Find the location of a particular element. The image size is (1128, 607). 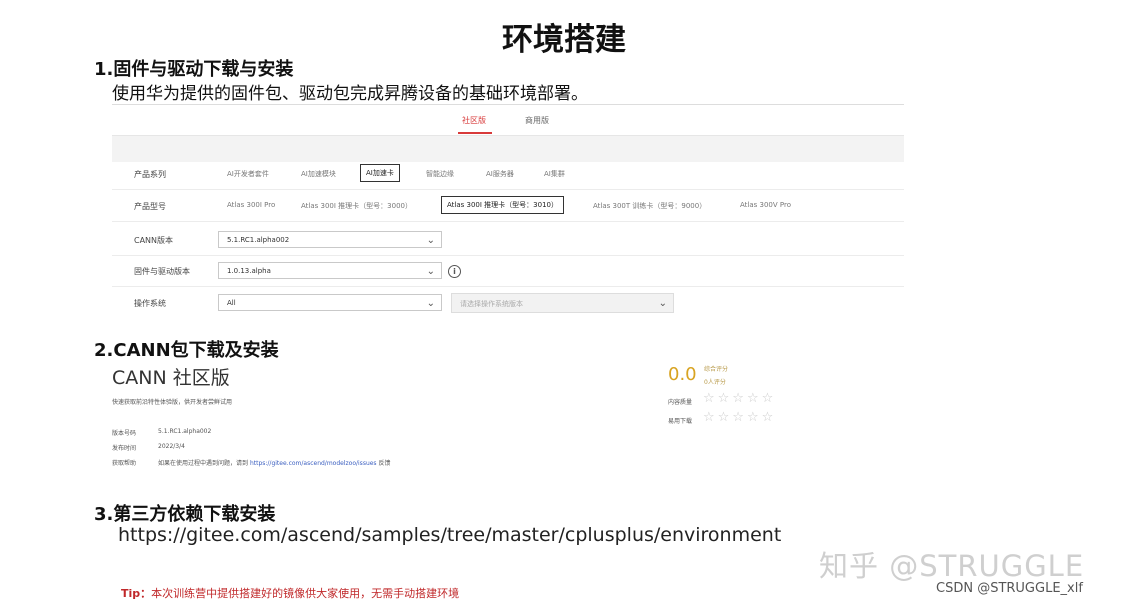

os-value: All is located at coordinates (231, 303).